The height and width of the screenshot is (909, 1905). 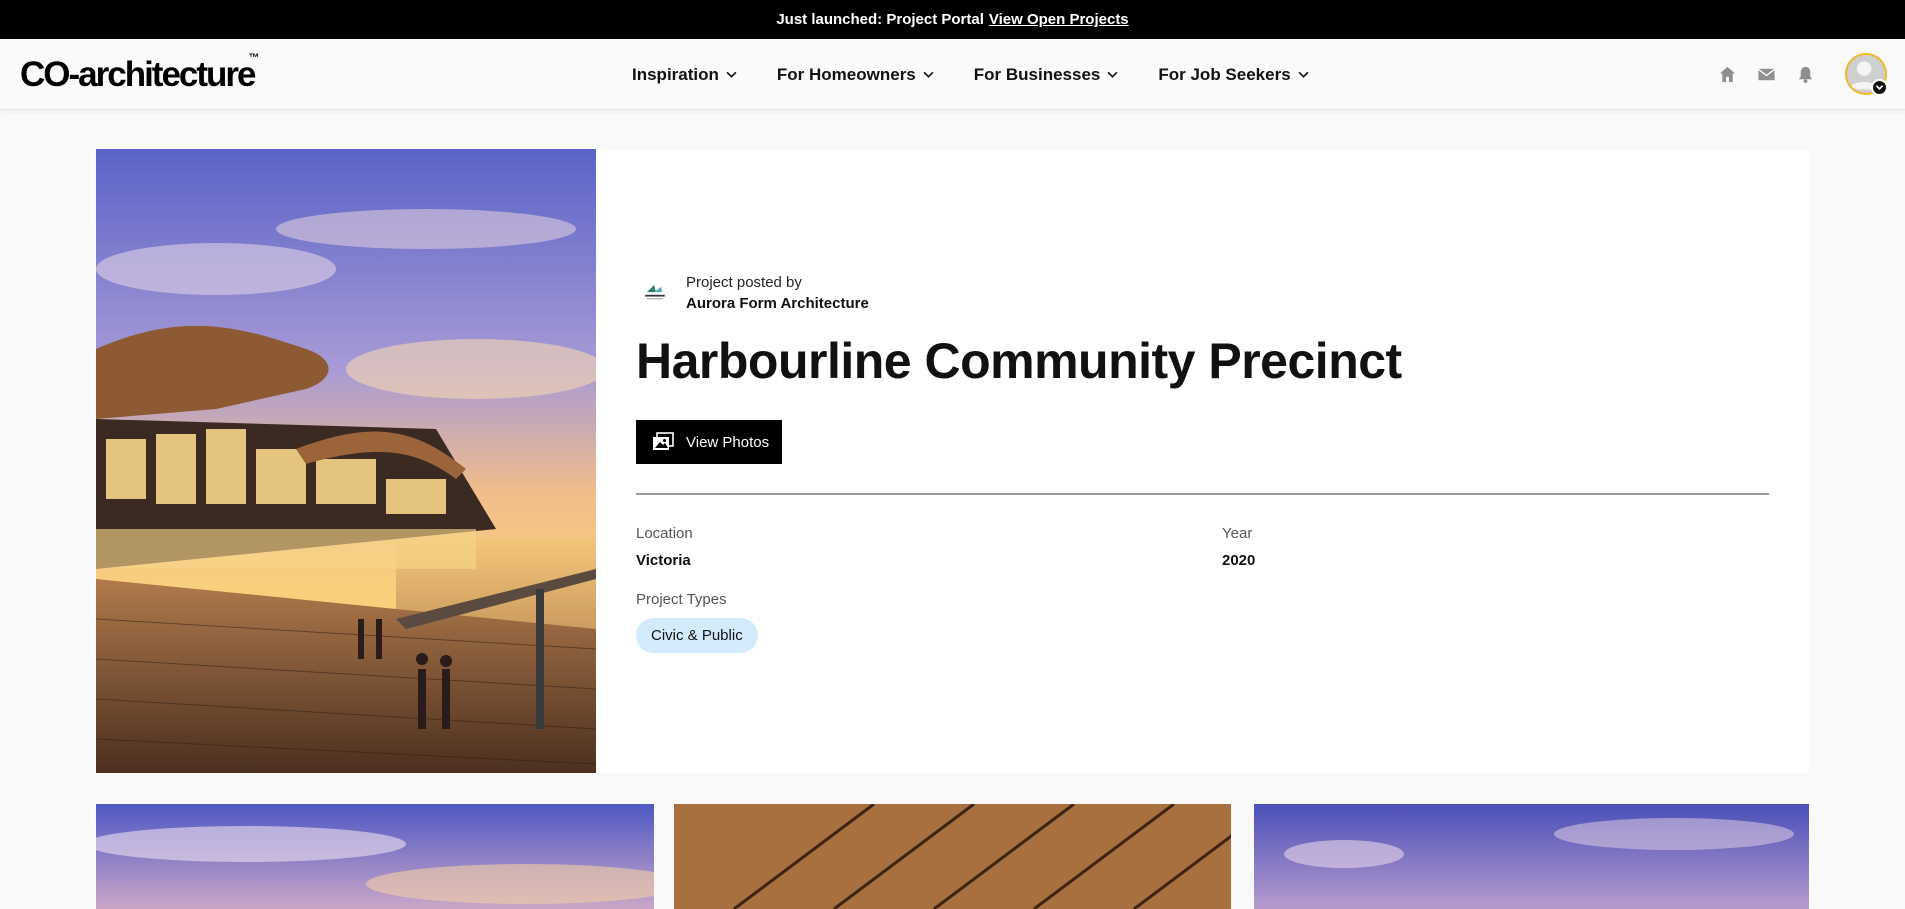 I want to click on posted-by-label: Project posted by, so click(x=744, y=282).